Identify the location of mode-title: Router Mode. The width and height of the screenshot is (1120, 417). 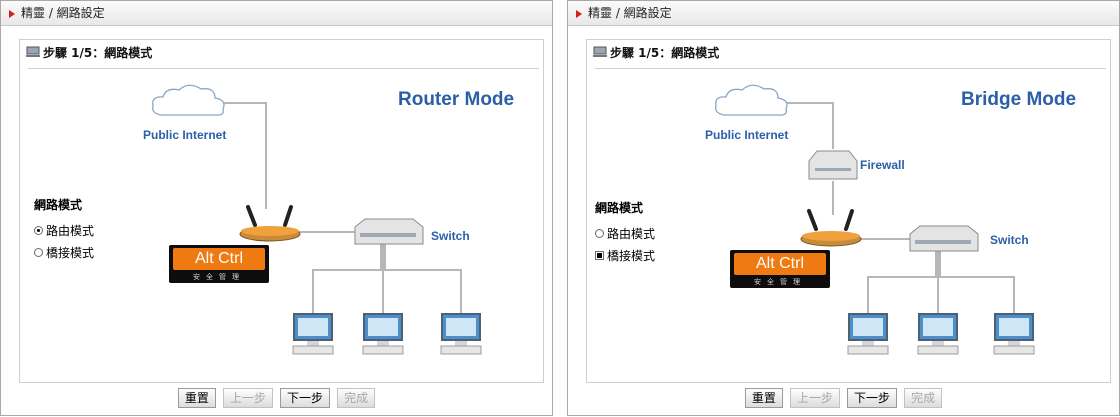
(456, 99).